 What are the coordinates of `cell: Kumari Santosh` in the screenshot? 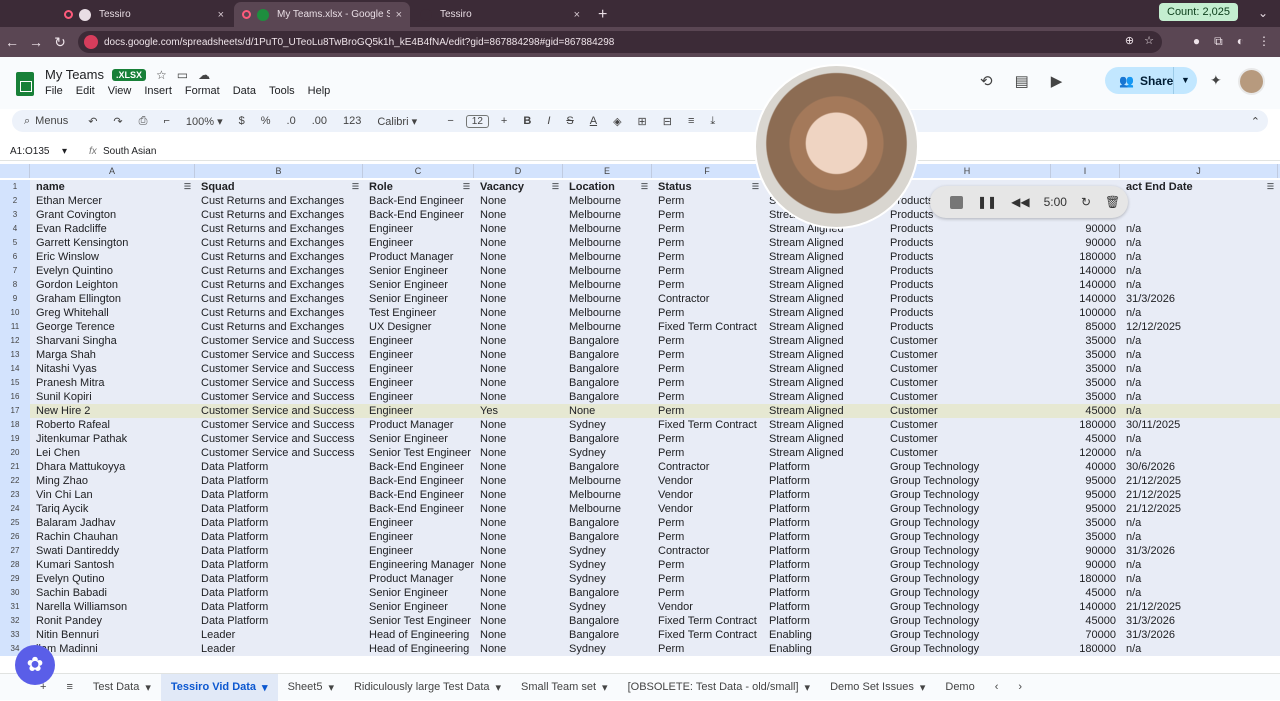 It's located at (112, 565).